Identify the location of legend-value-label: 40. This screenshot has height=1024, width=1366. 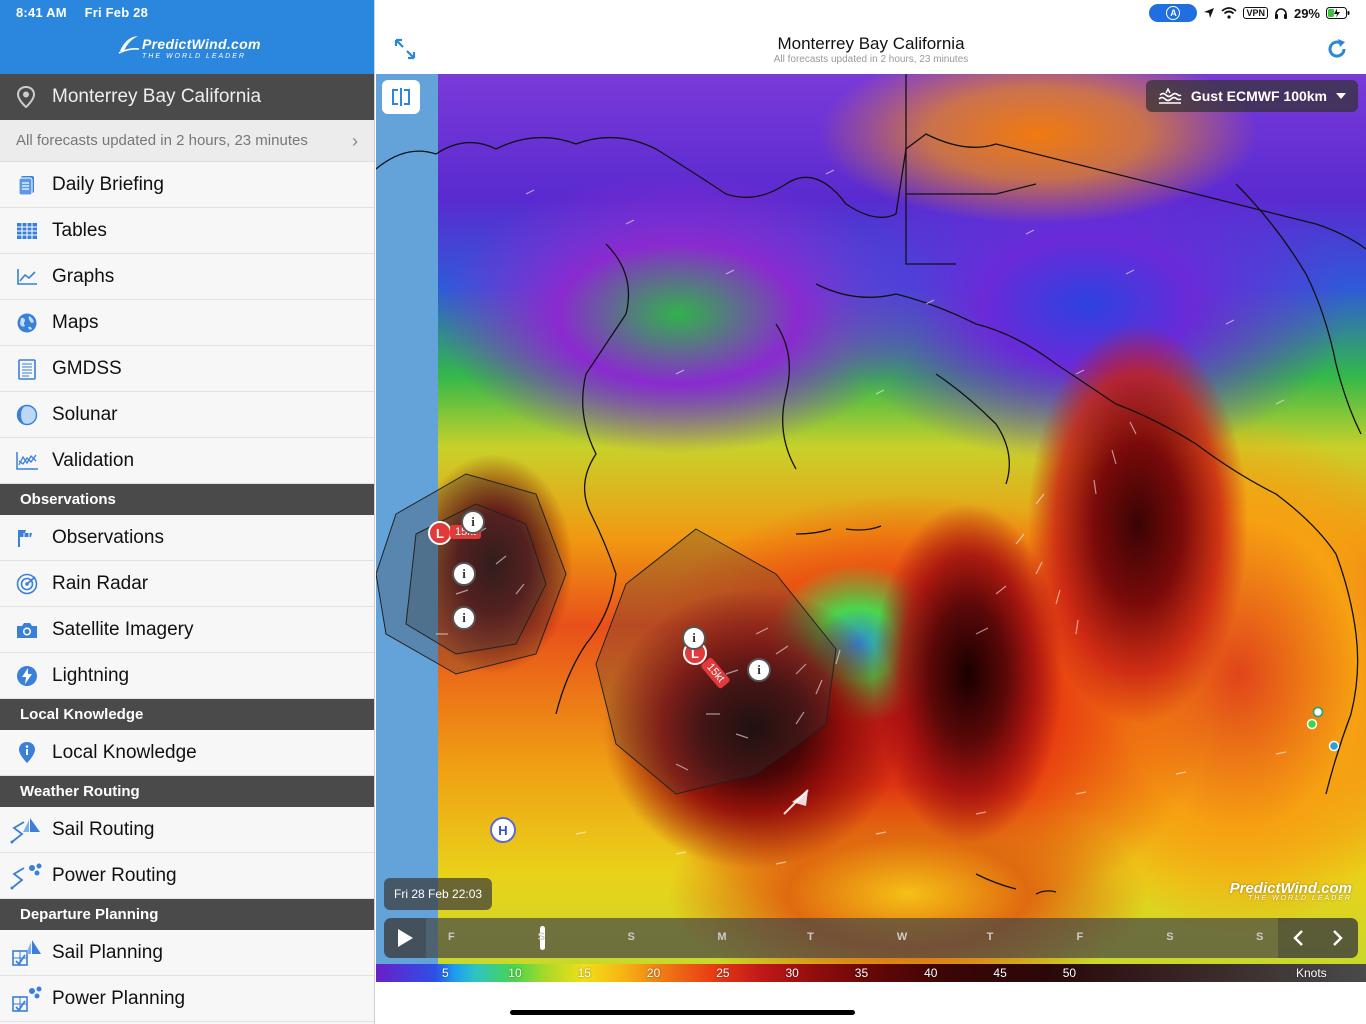
(931, 973).